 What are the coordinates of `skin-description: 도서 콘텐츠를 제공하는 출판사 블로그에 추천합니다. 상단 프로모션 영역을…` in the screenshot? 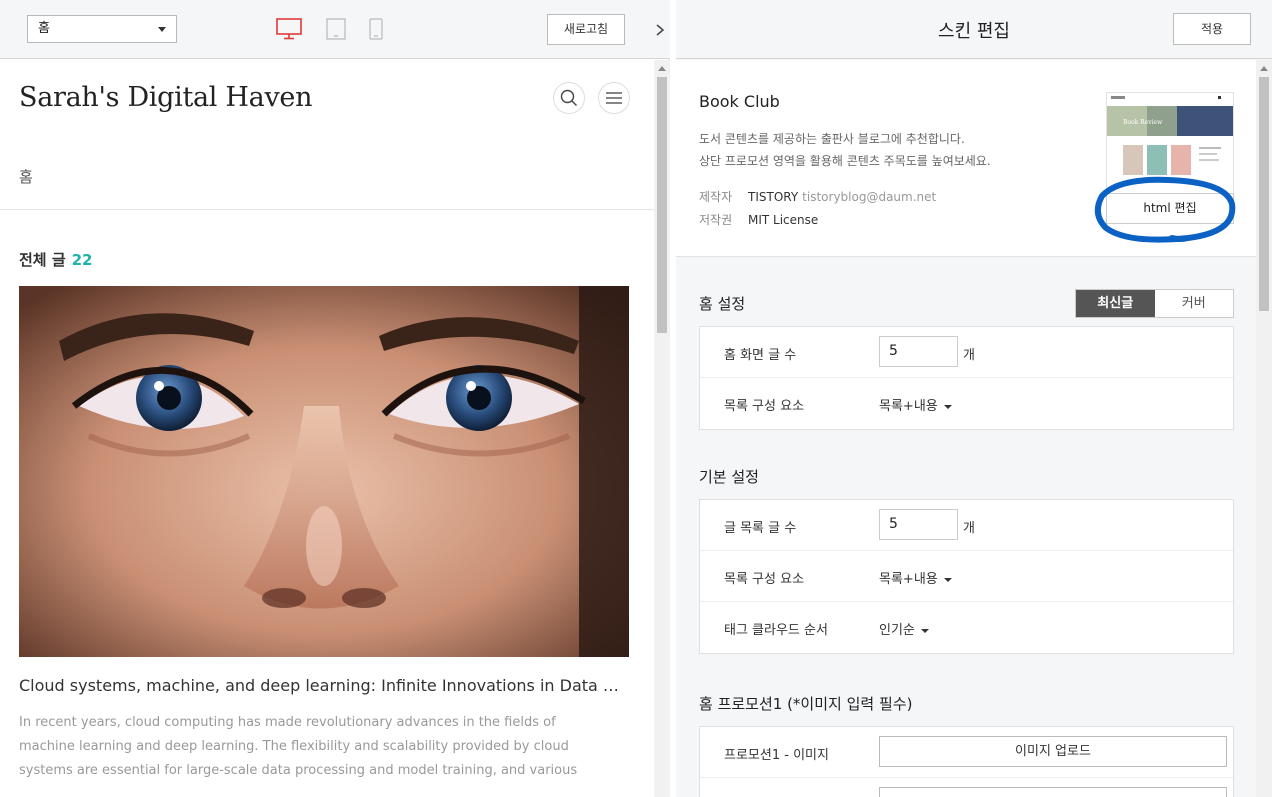 It's located at (845, 150).